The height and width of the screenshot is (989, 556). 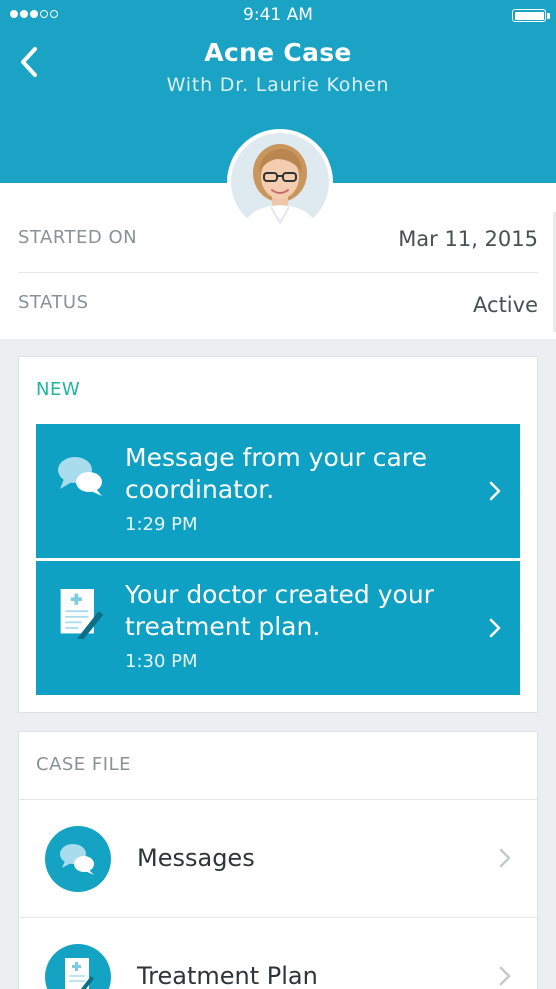 What do you see at coordinates (227, 975) in the screenshot?
I see `case-file-item-label: Treatment Plan` at bounding box center [227, 975].